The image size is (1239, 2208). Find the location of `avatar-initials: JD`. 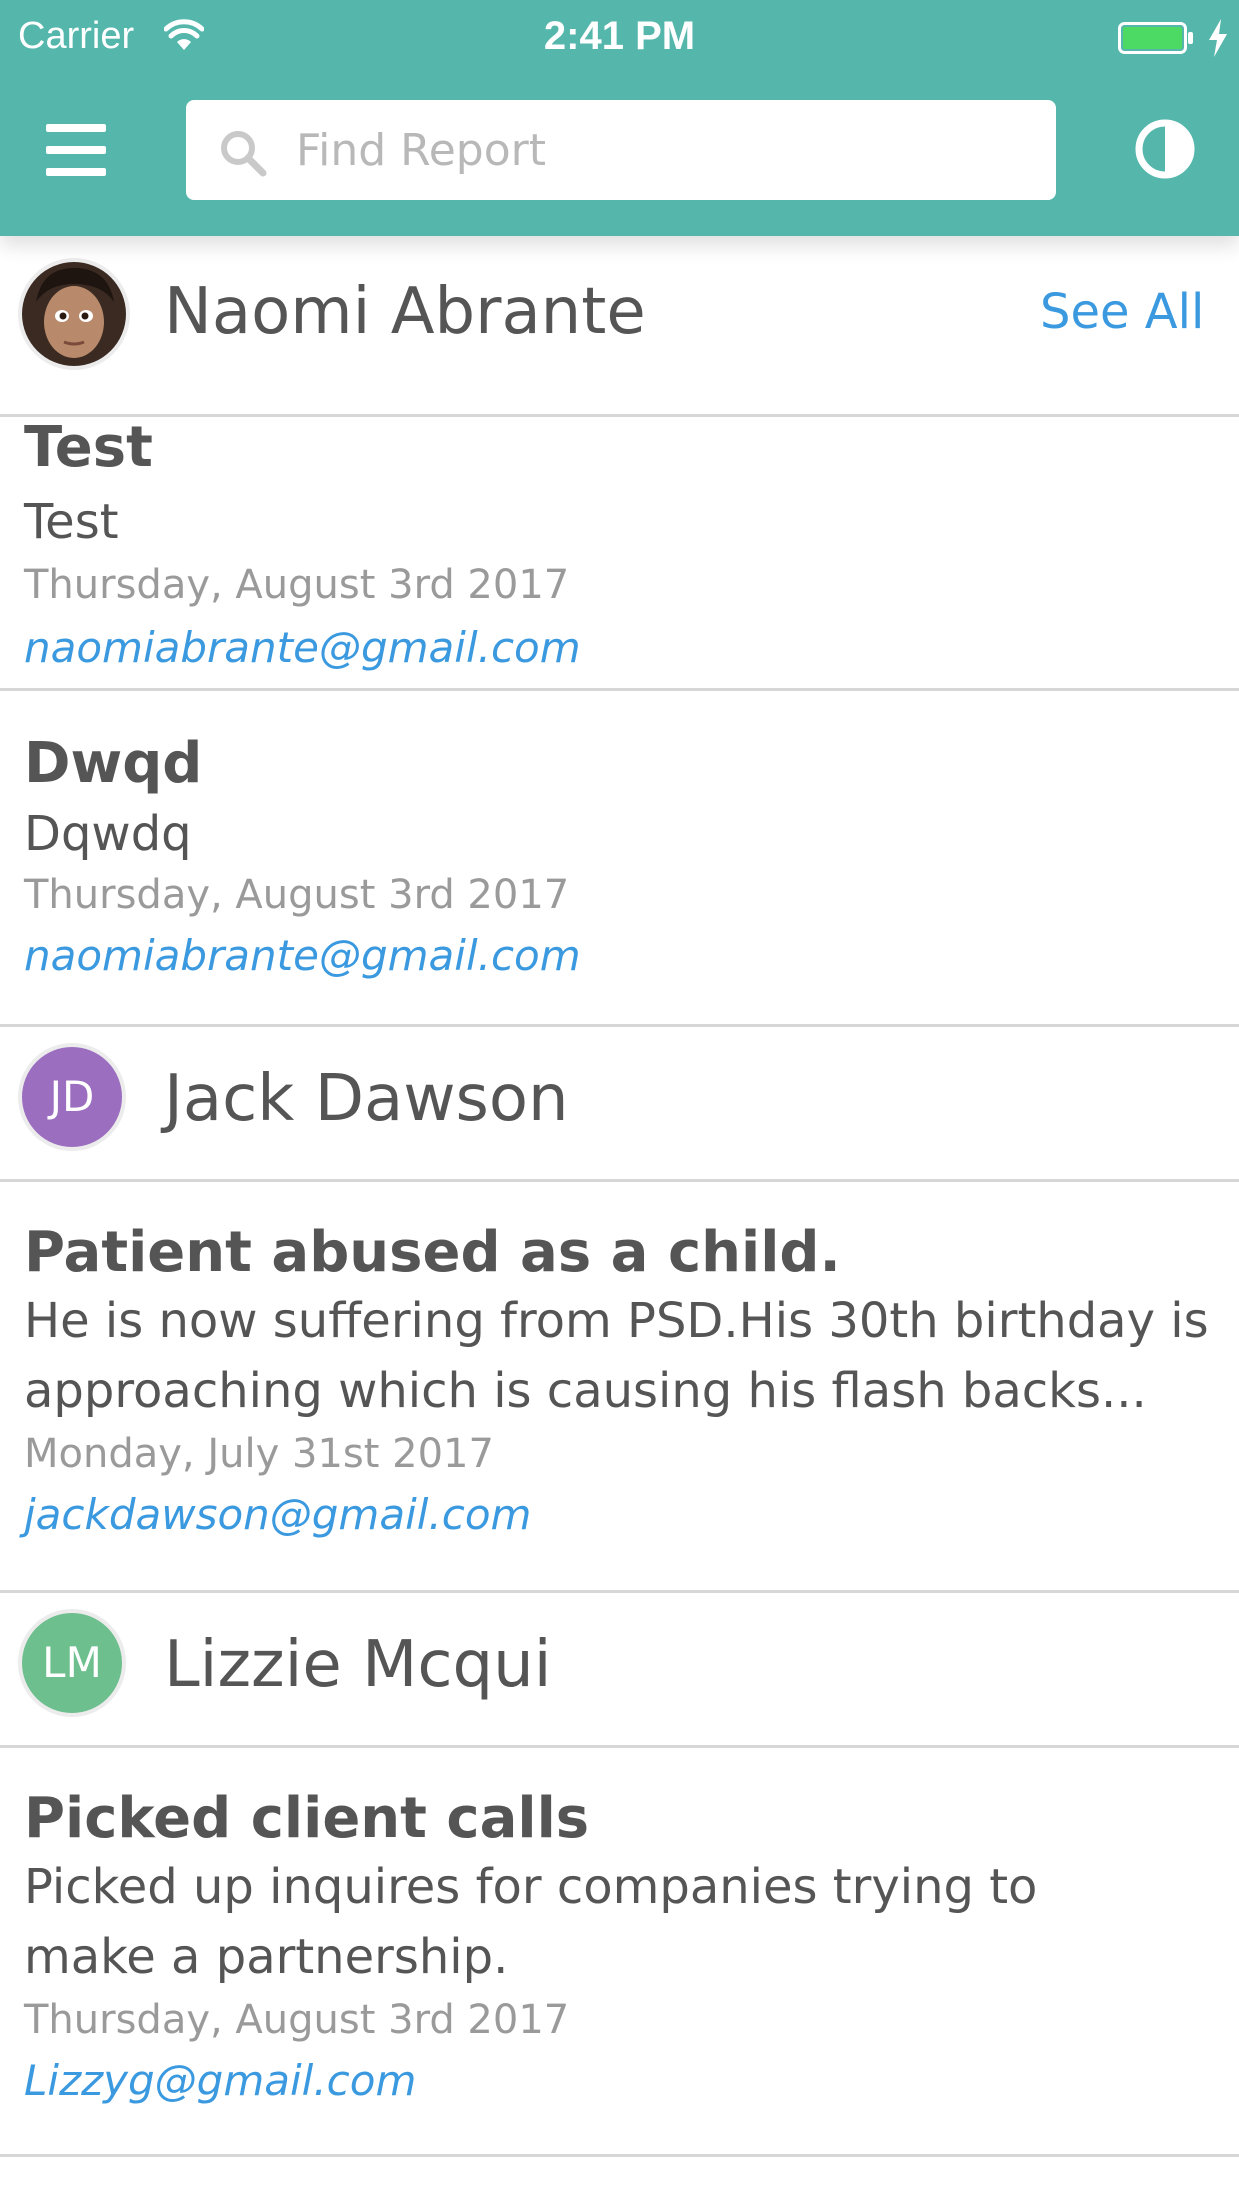

avatar-initials: JD is located at coordinates (72, 1096).